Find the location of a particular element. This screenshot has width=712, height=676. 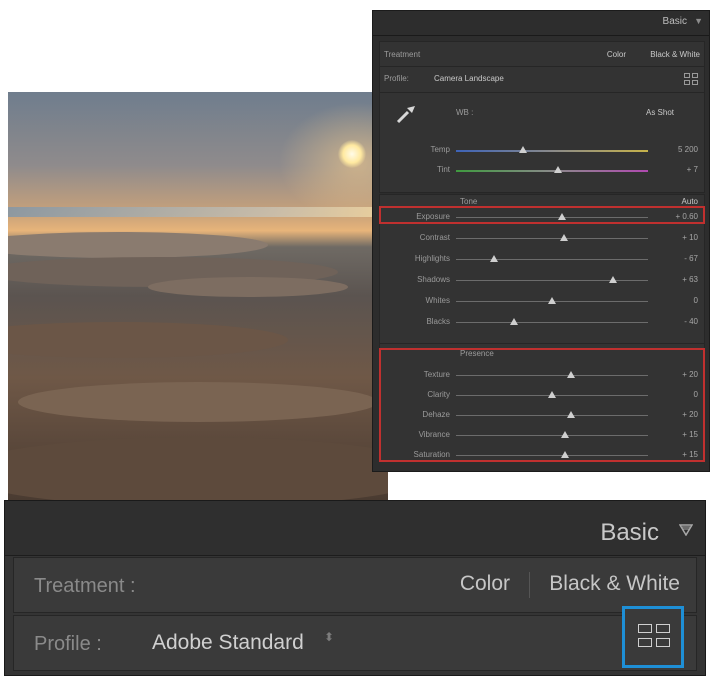

wb-dropdown: As Shot is located at coordinates (660, 112).